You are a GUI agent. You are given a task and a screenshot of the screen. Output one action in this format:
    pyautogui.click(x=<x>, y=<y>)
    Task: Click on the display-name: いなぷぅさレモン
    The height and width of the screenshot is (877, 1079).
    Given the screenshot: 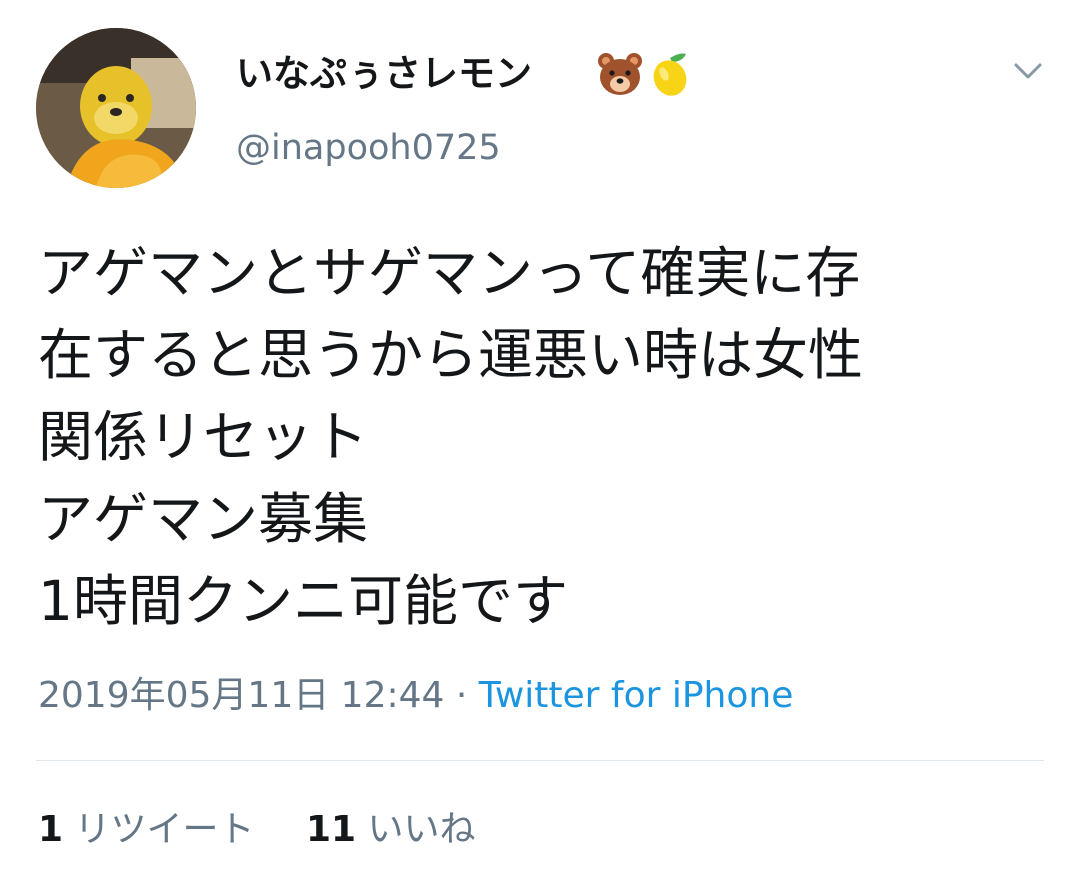 What is the action you would take?
    pyautogui.click(x=384, y=74)
    